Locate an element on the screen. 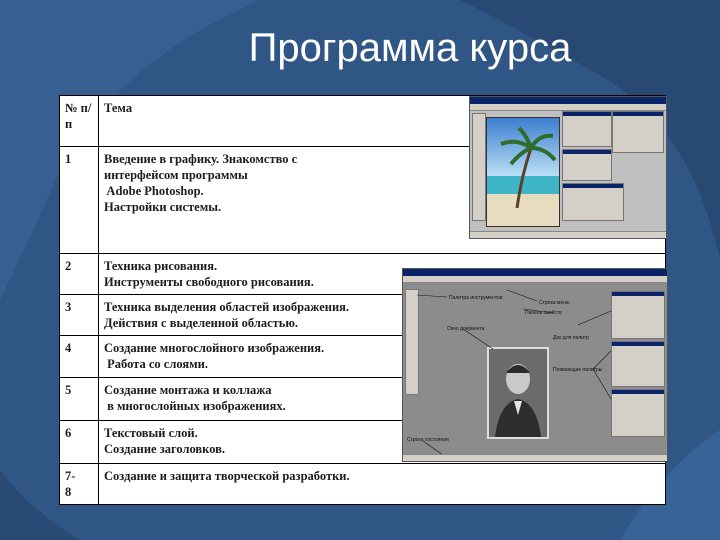  callout-doc: Окно документа is located at coordinates (466, 329).